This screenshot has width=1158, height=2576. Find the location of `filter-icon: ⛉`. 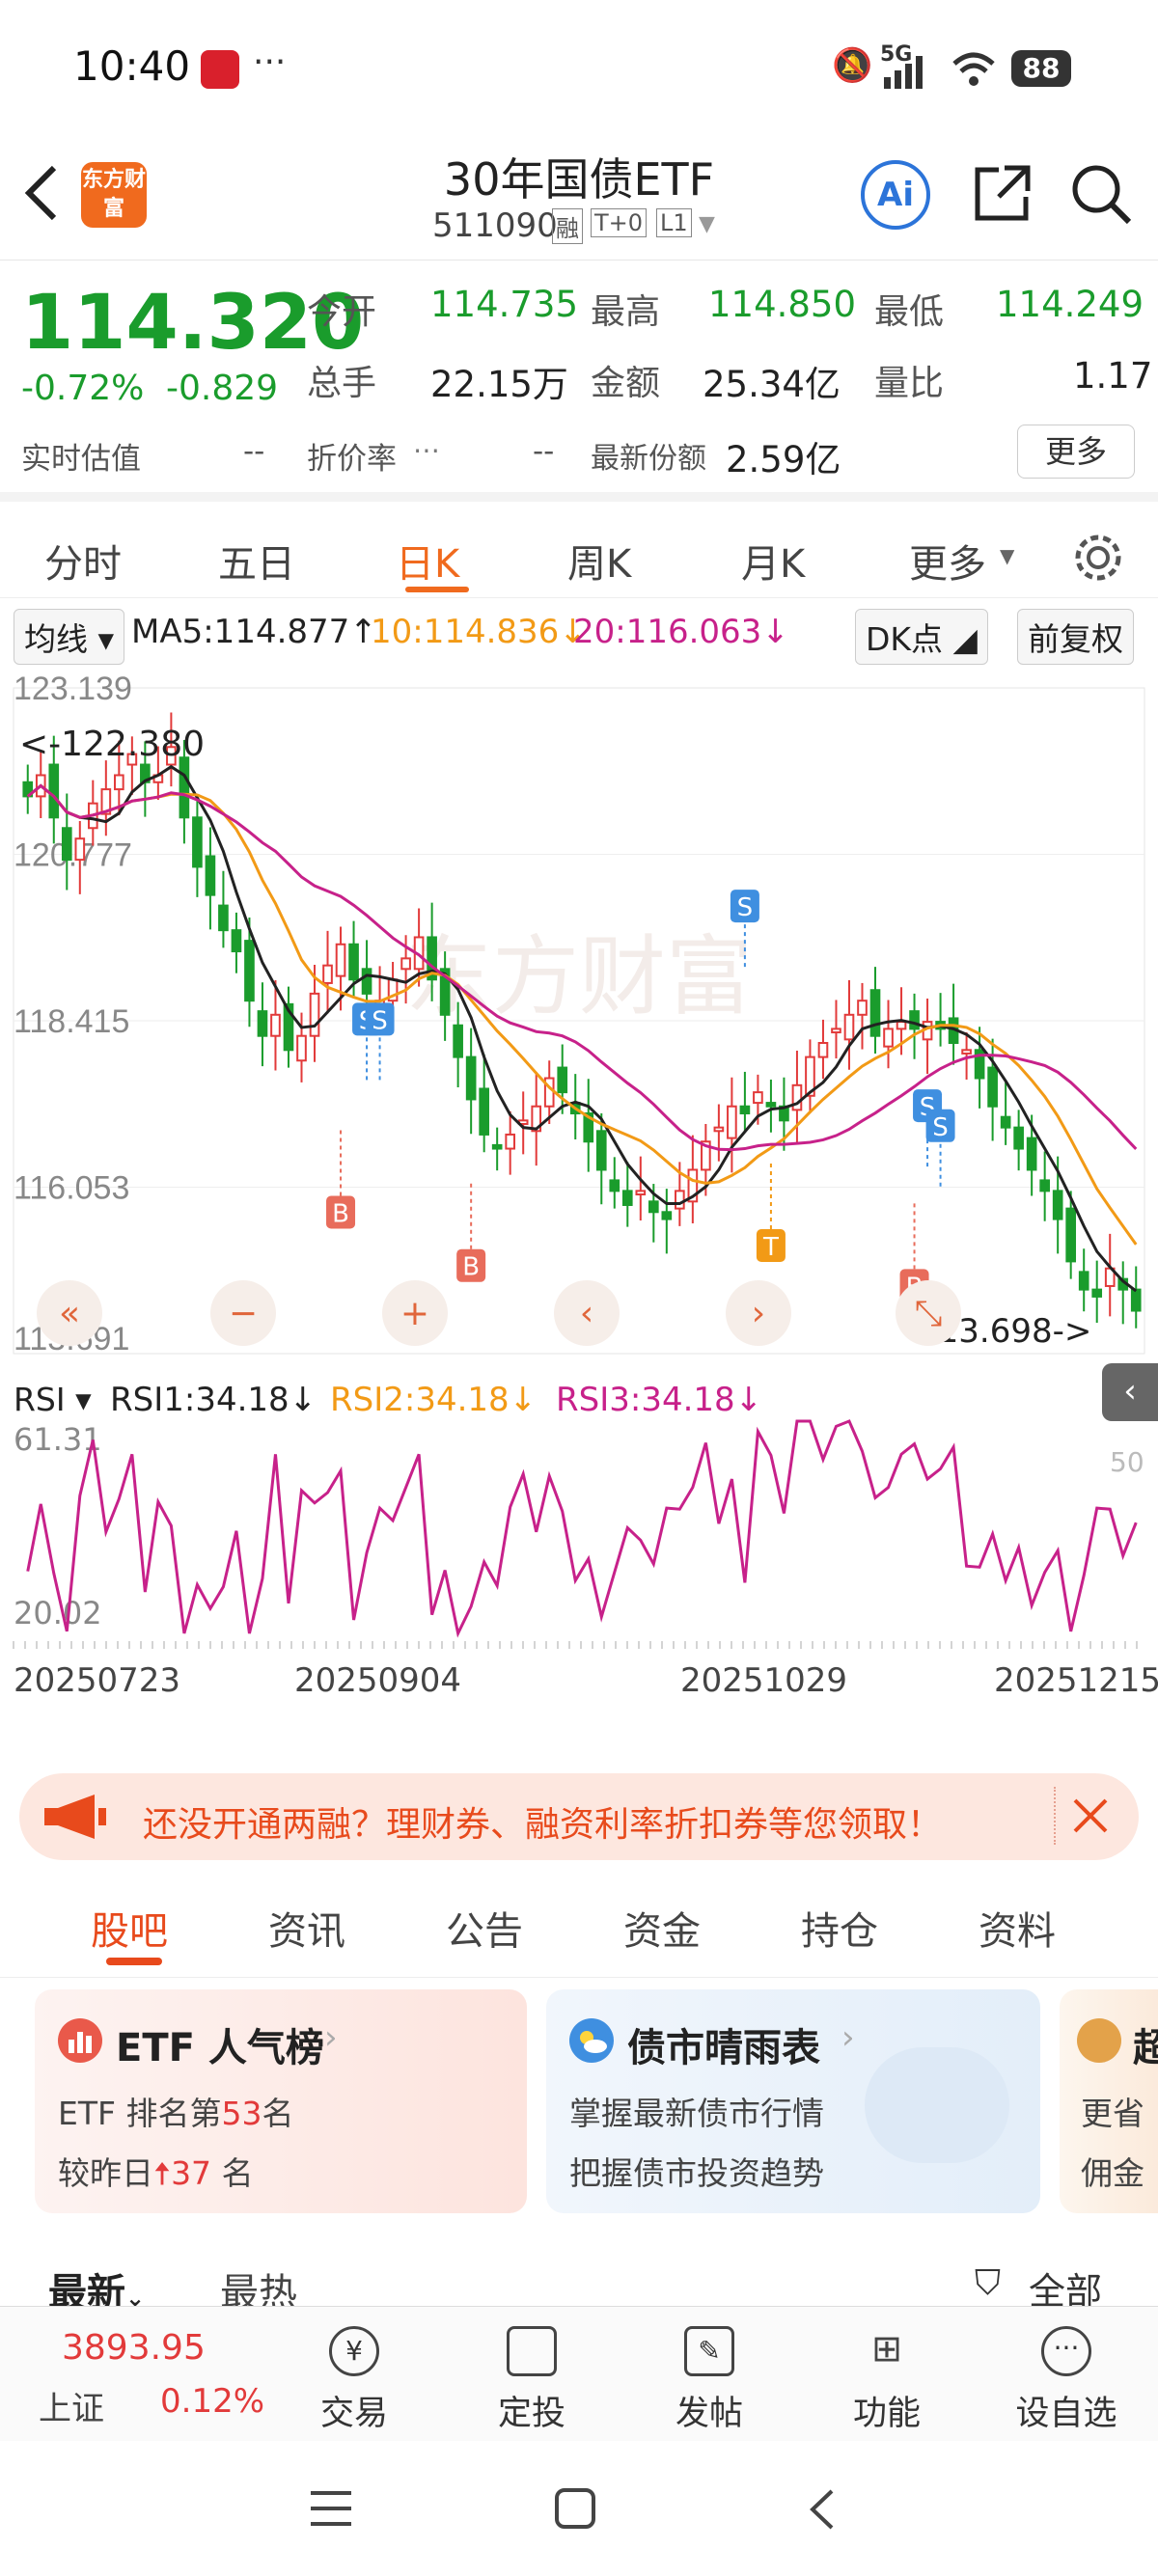

filter-icon: ⛉ is located at coordinates (988, 2283).